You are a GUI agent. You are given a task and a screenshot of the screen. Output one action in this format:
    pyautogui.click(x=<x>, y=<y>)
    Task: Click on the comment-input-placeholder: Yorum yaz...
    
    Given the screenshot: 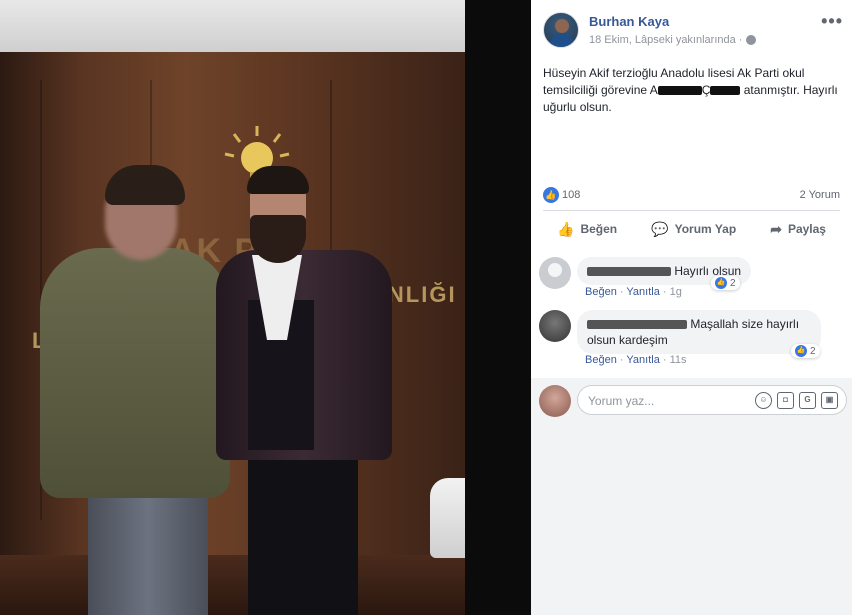 What is the action you would take?
    pyautogui.click(x=621, y=401)
    